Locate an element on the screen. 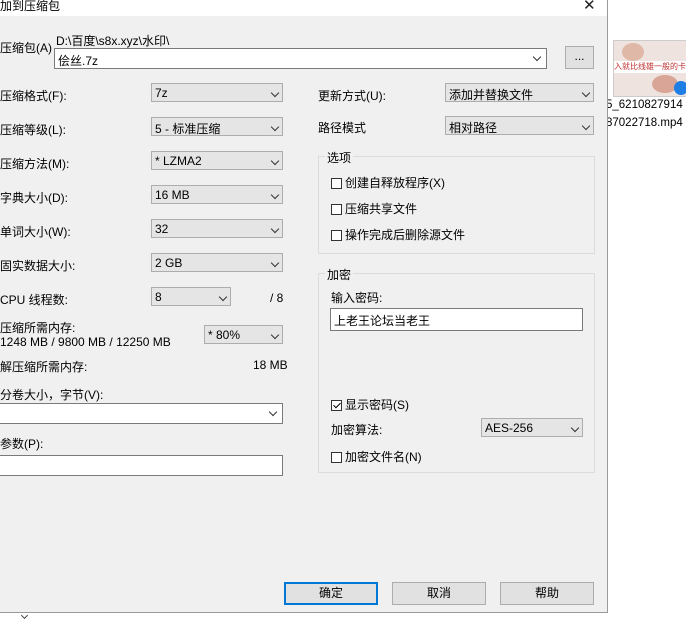 The image size is (686, 627). threads-max: / 8 is located at coordinates (277, 298).